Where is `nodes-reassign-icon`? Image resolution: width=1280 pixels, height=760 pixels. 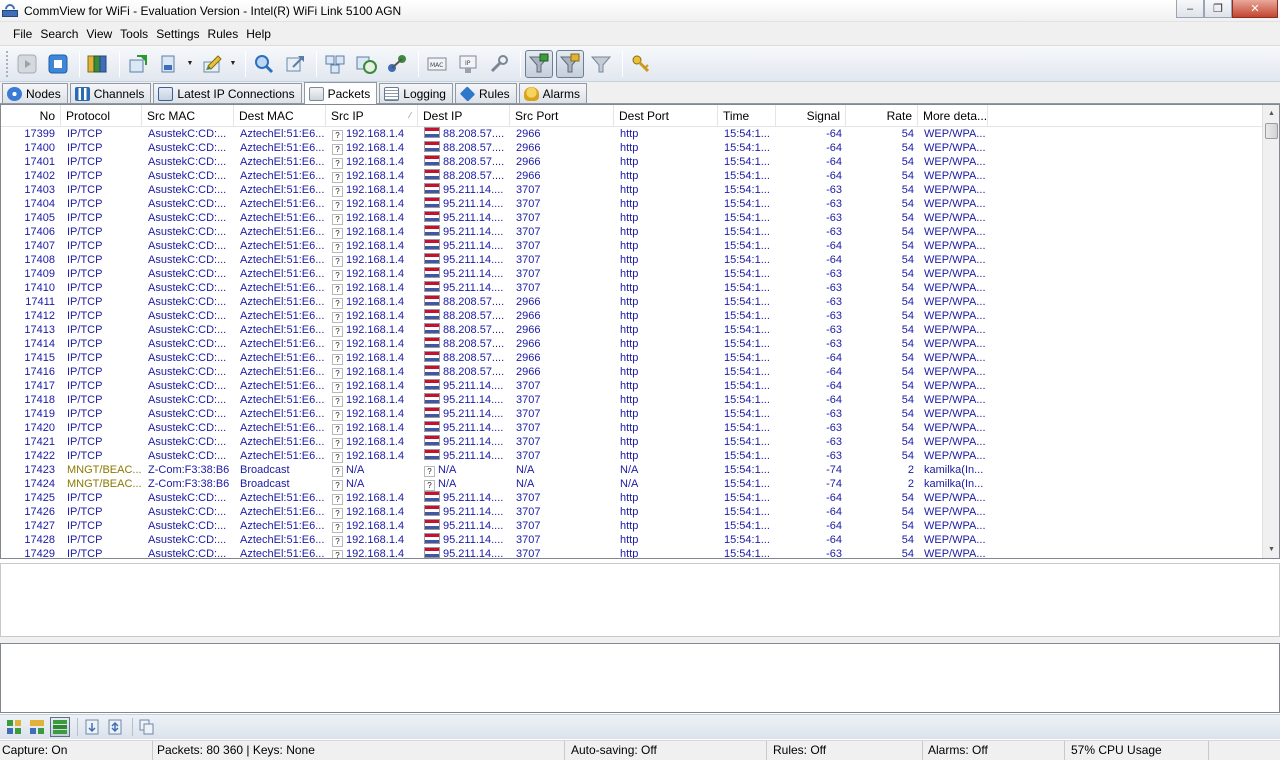
nodes-reassign-icon is located at coordinates (397, 64).